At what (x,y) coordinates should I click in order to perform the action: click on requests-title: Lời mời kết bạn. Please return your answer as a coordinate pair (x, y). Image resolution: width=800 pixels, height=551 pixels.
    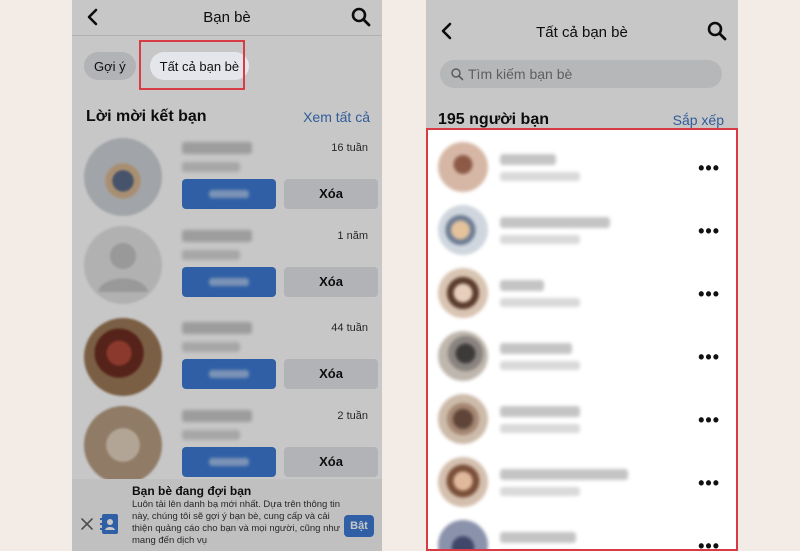
    Looking at the image, I should click on (146, 116).